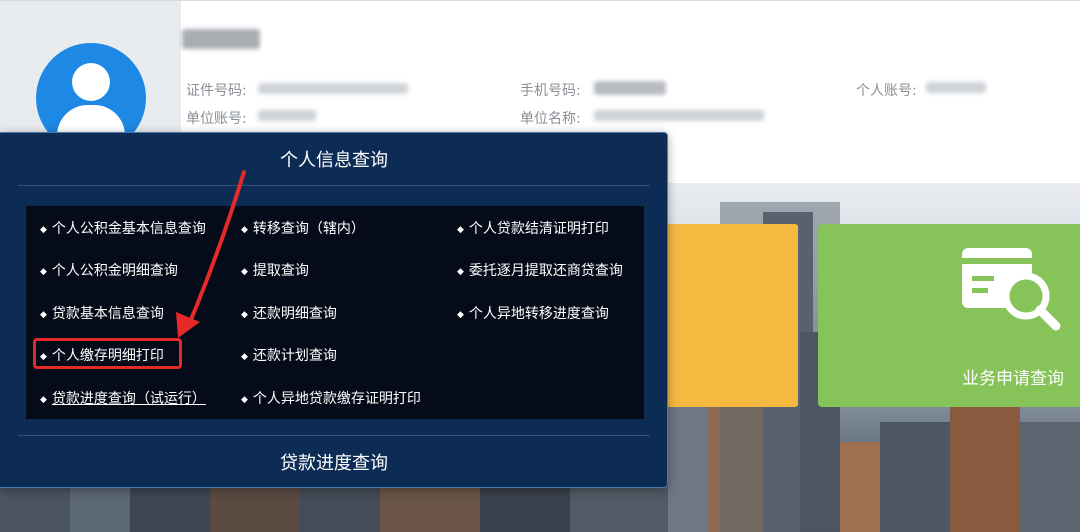  Describe the element at coordinates (289, 313) in the screenshot. I see `menu-item-repayment-detail-query: ◆ 还款明细查询` at that location.